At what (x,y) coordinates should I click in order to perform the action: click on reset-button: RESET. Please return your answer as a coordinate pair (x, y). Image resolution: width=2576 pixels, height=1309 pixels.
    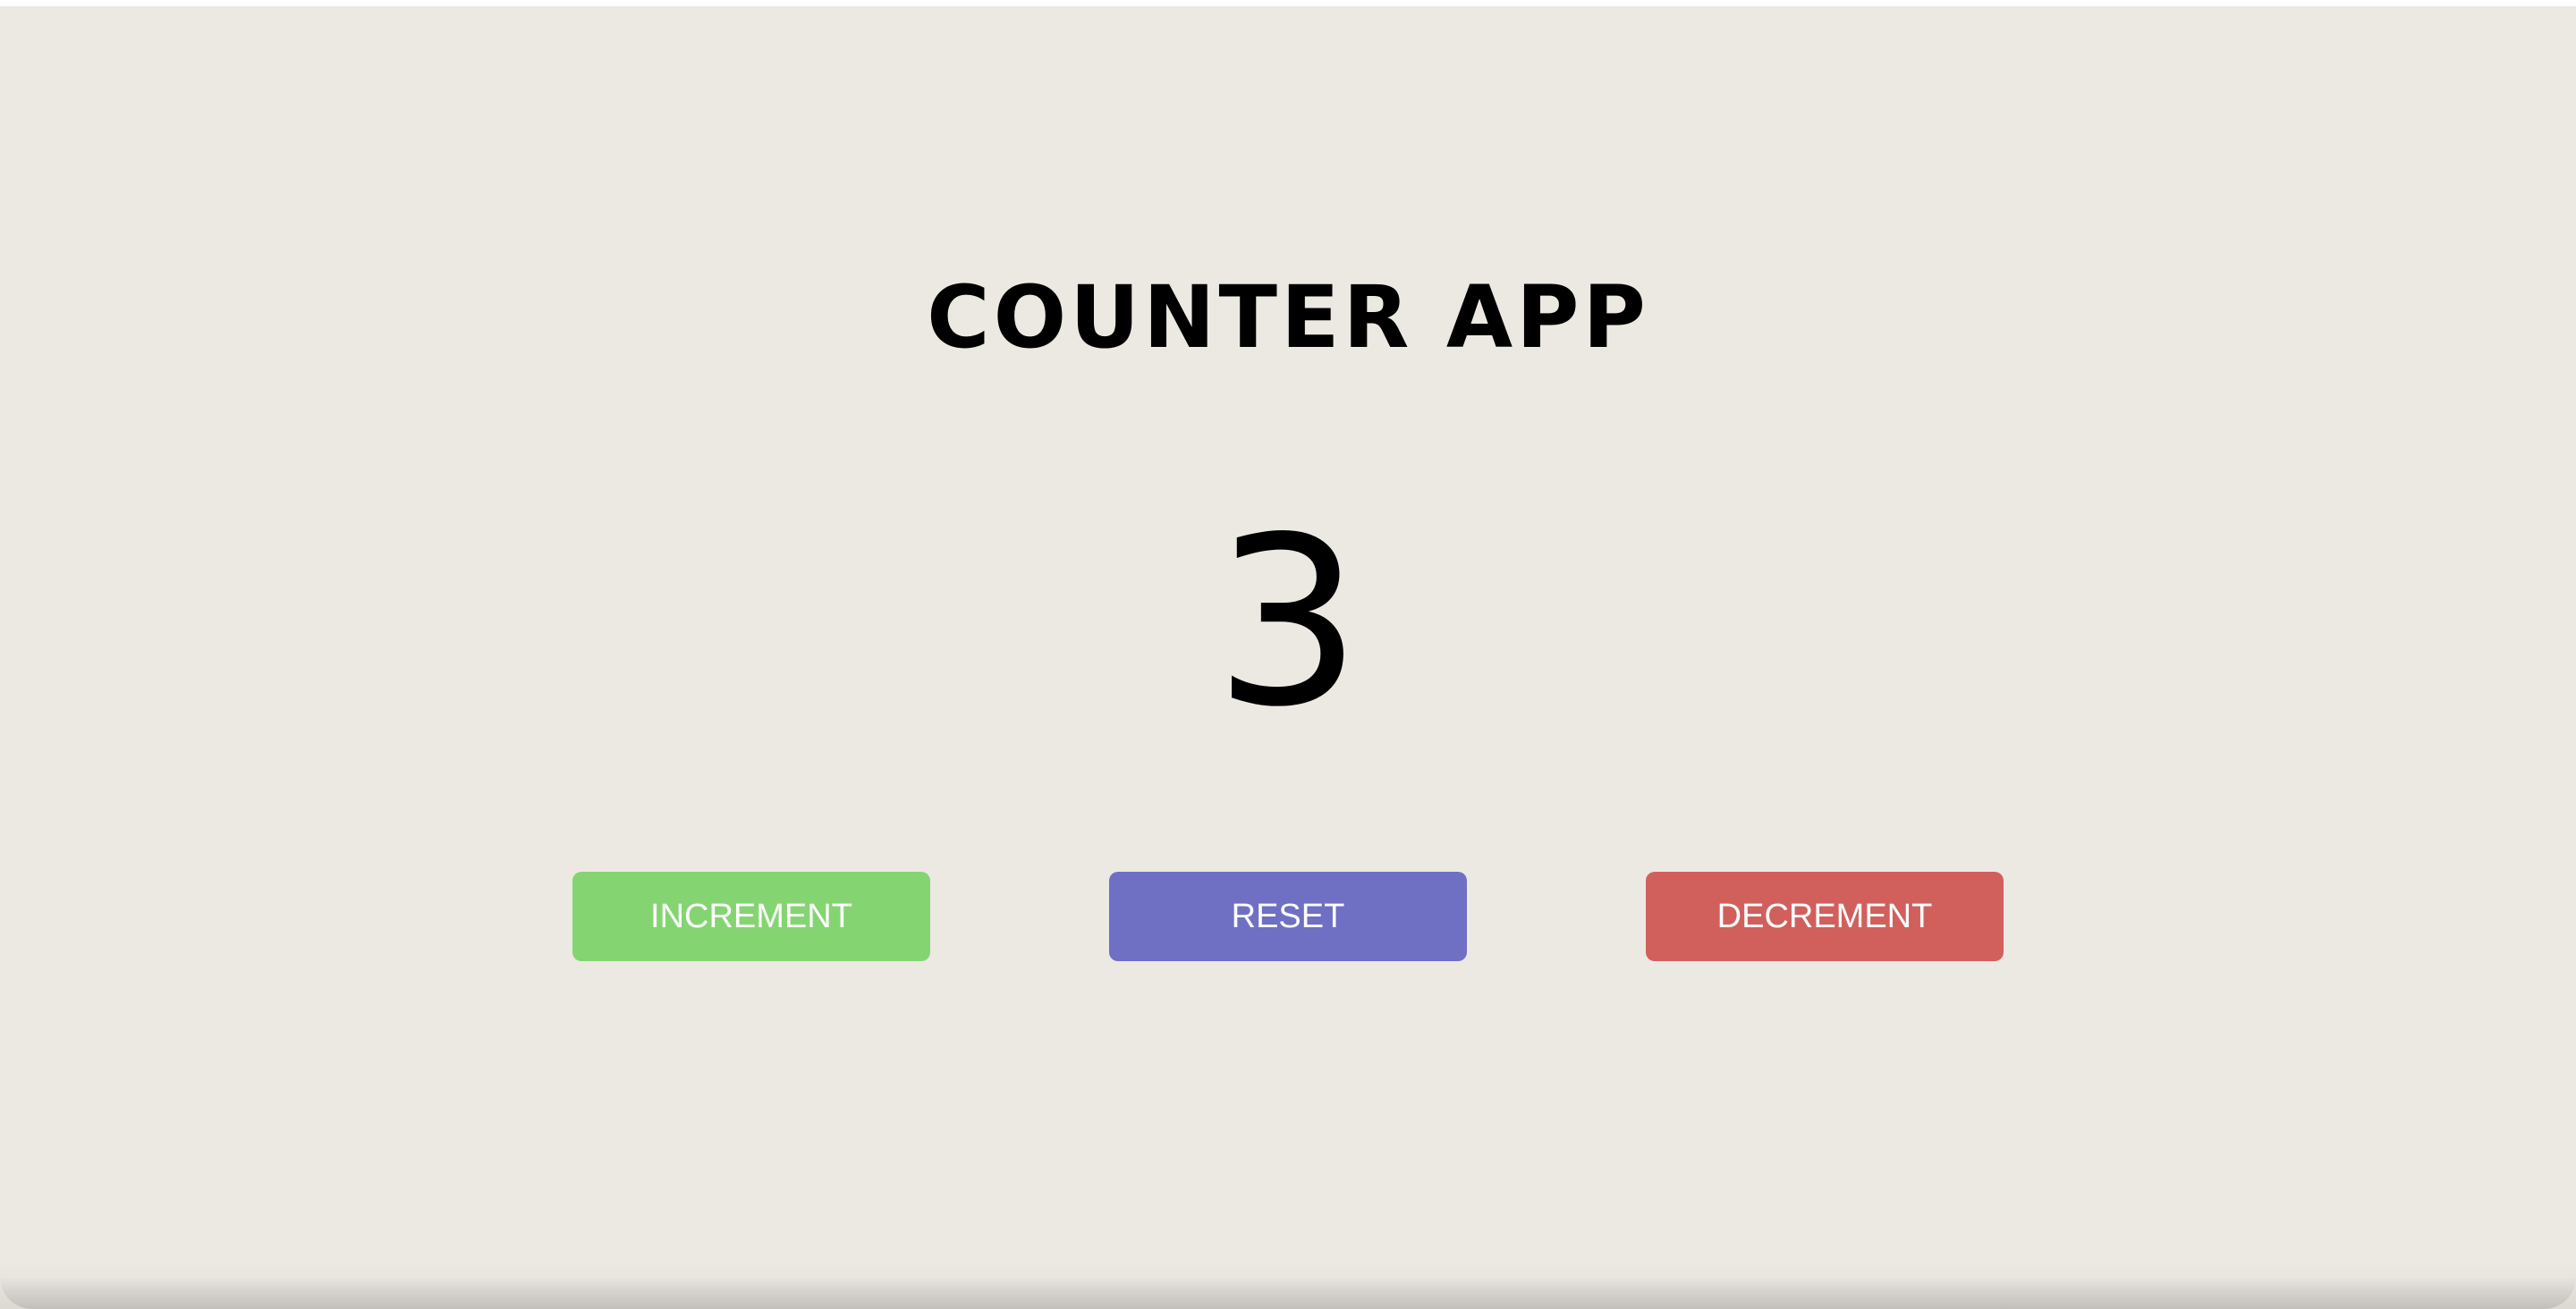
    Looking at the image, I should click on (1288, 916).